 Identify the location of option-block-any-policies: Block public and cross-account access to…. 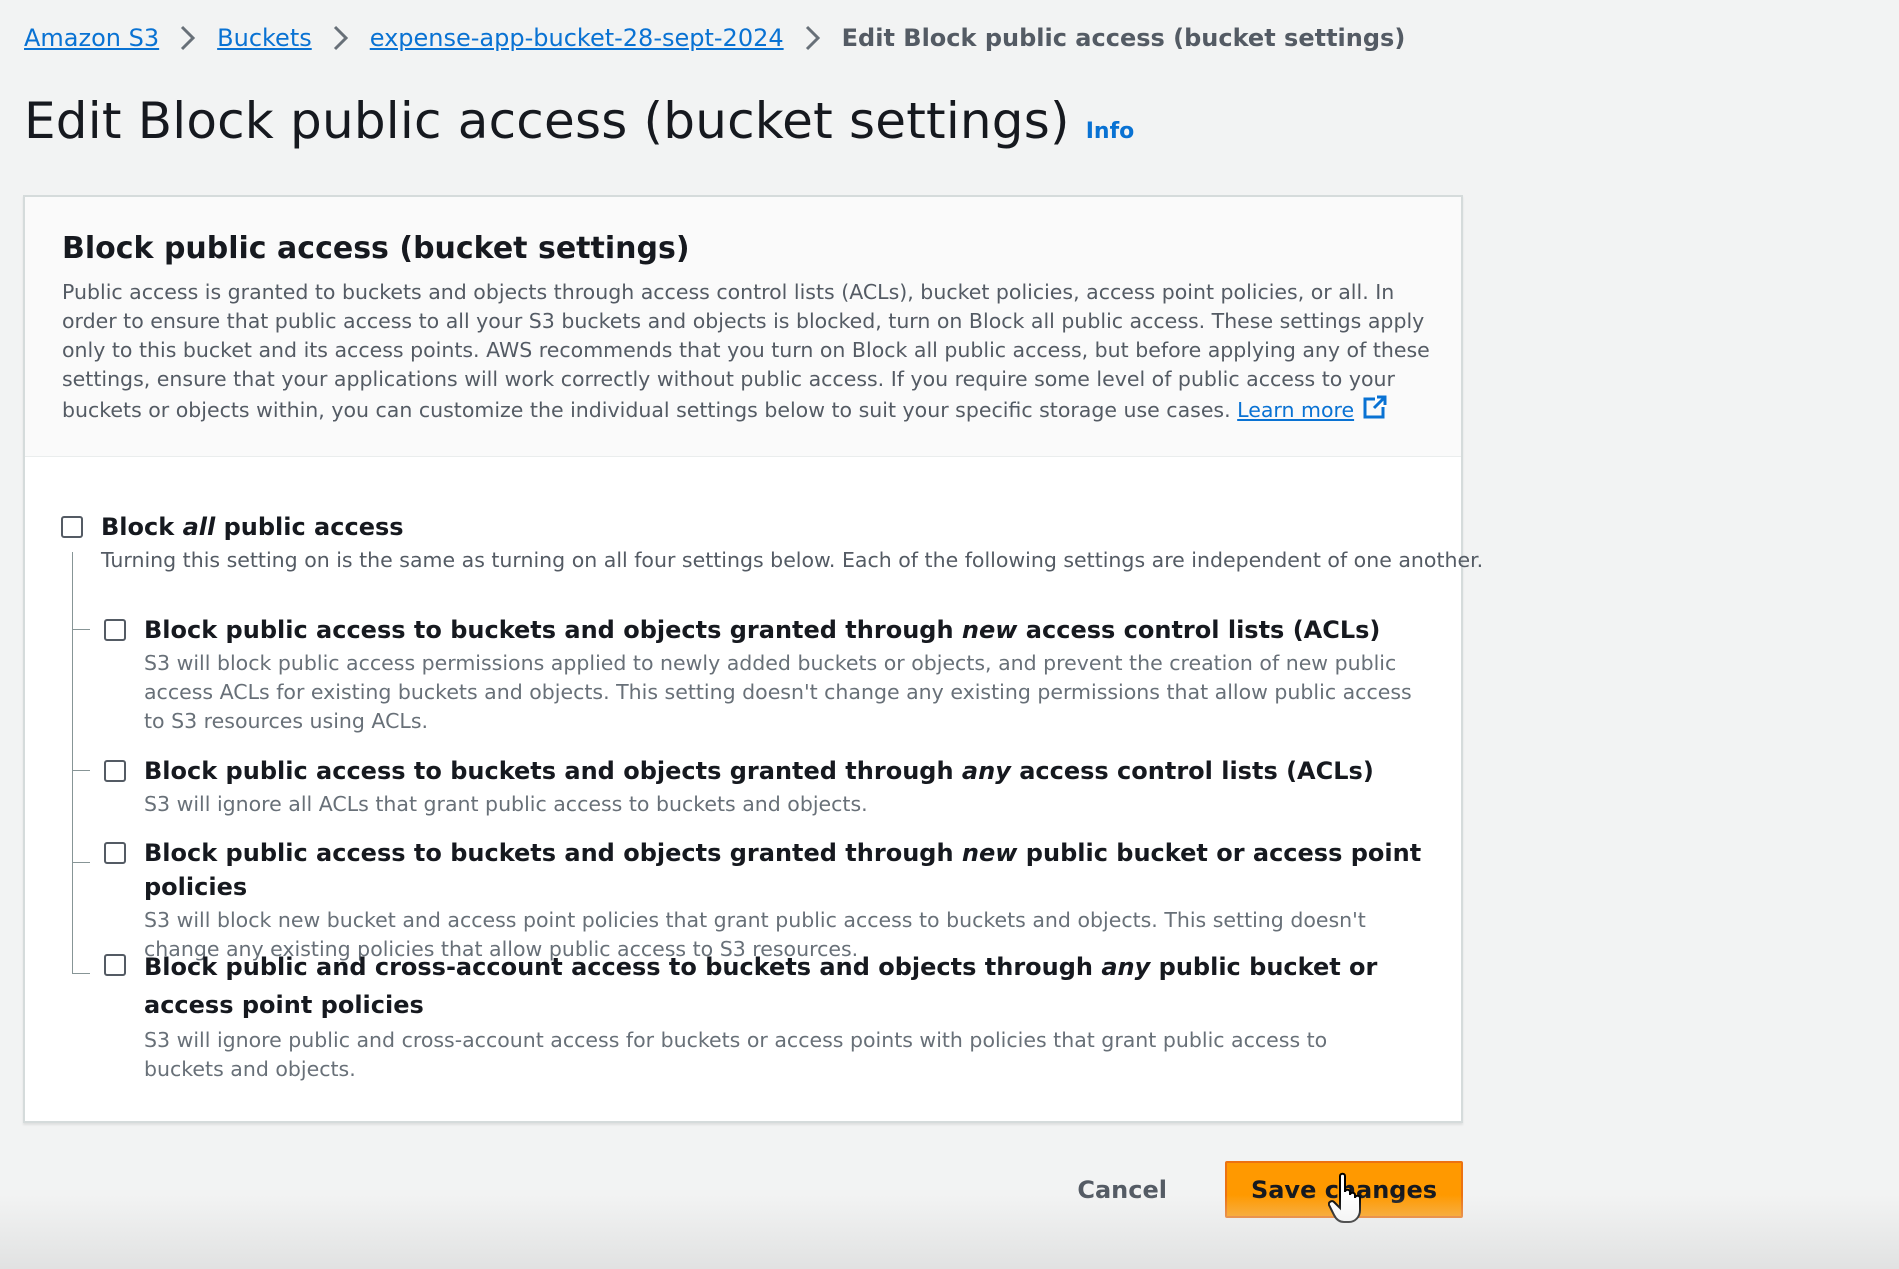
(749, 1016).